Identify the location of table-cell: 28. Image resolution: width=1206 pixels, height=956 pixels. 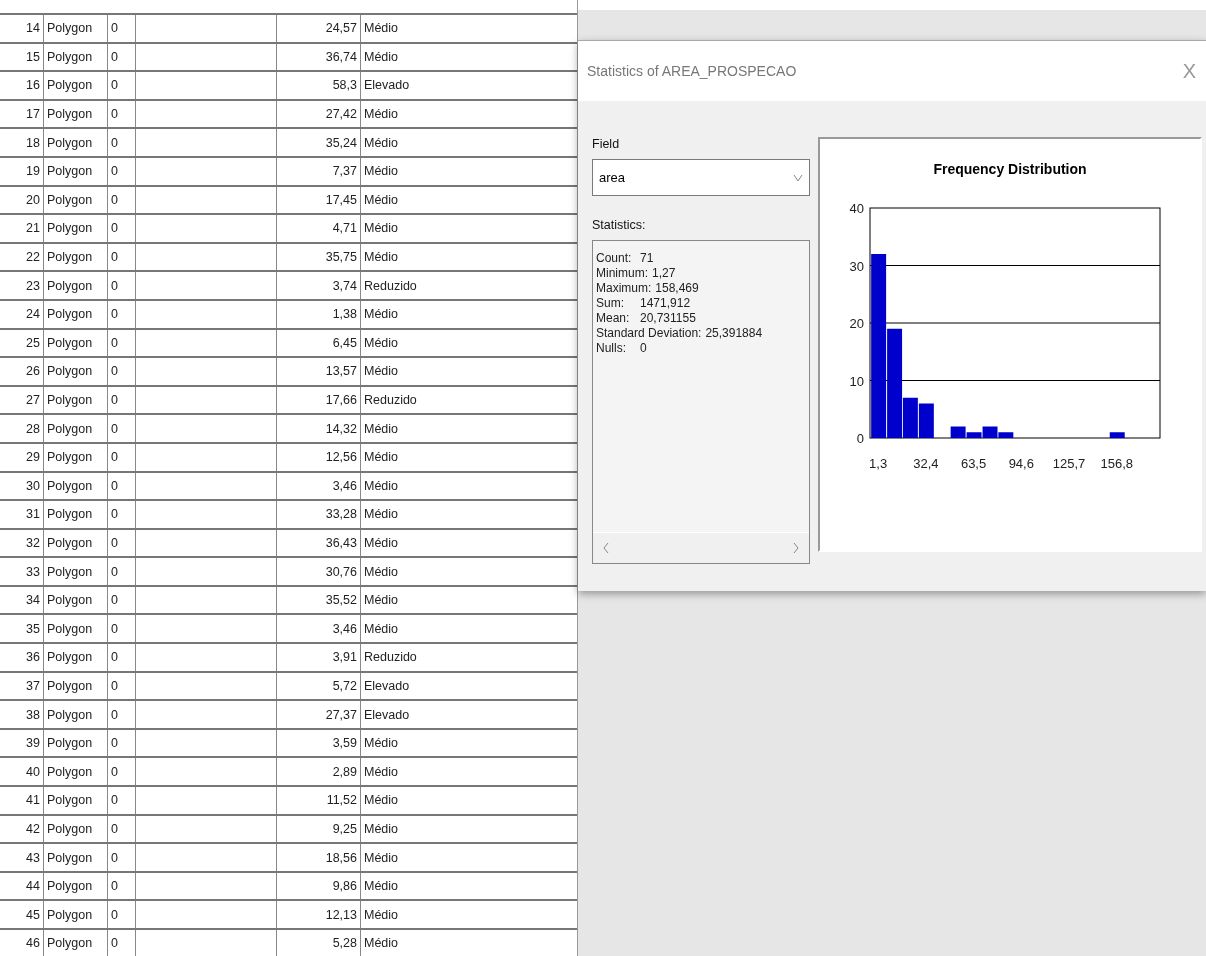
(22, 428).